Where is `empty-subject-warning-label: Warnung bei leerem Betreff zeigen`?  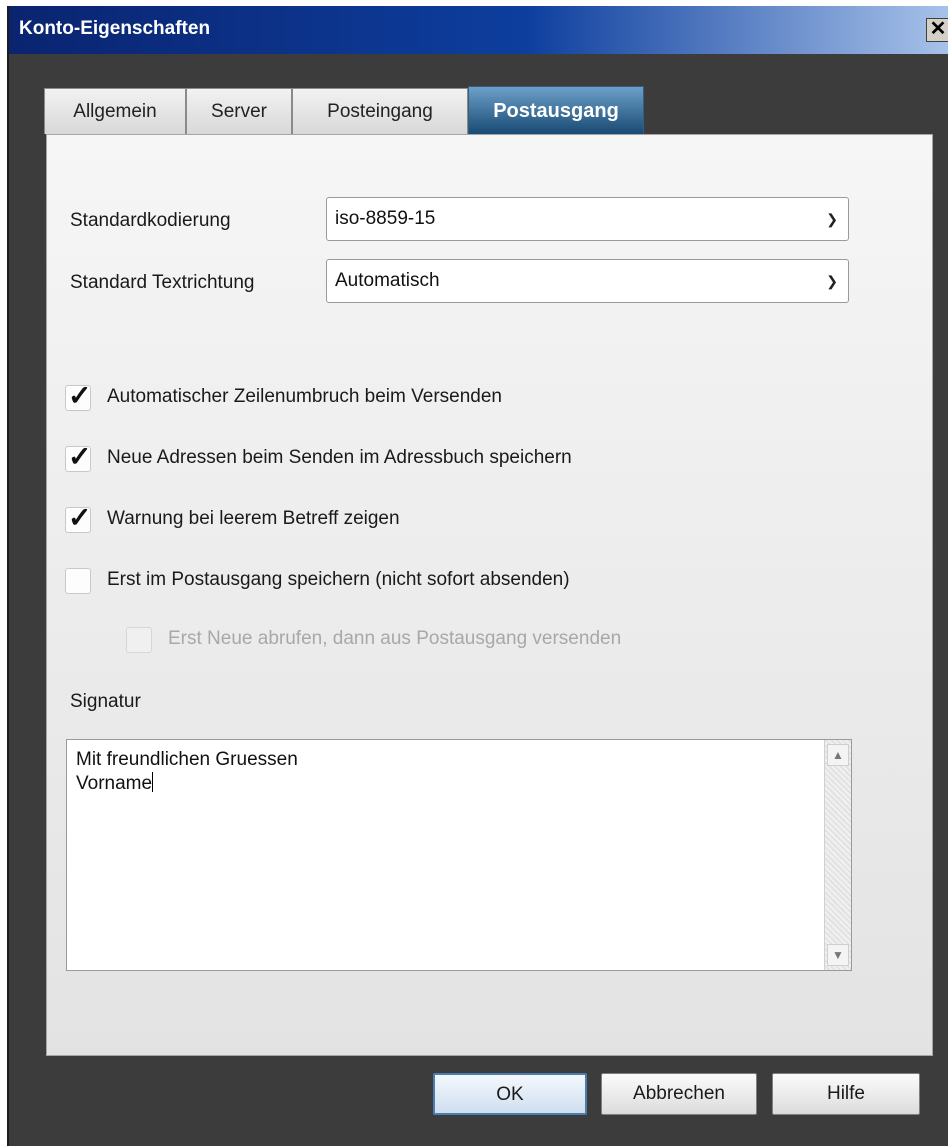 empty-subject-warning-label: Warnung bei leerem Betreff zeigen is located at coordinates (253, 518).